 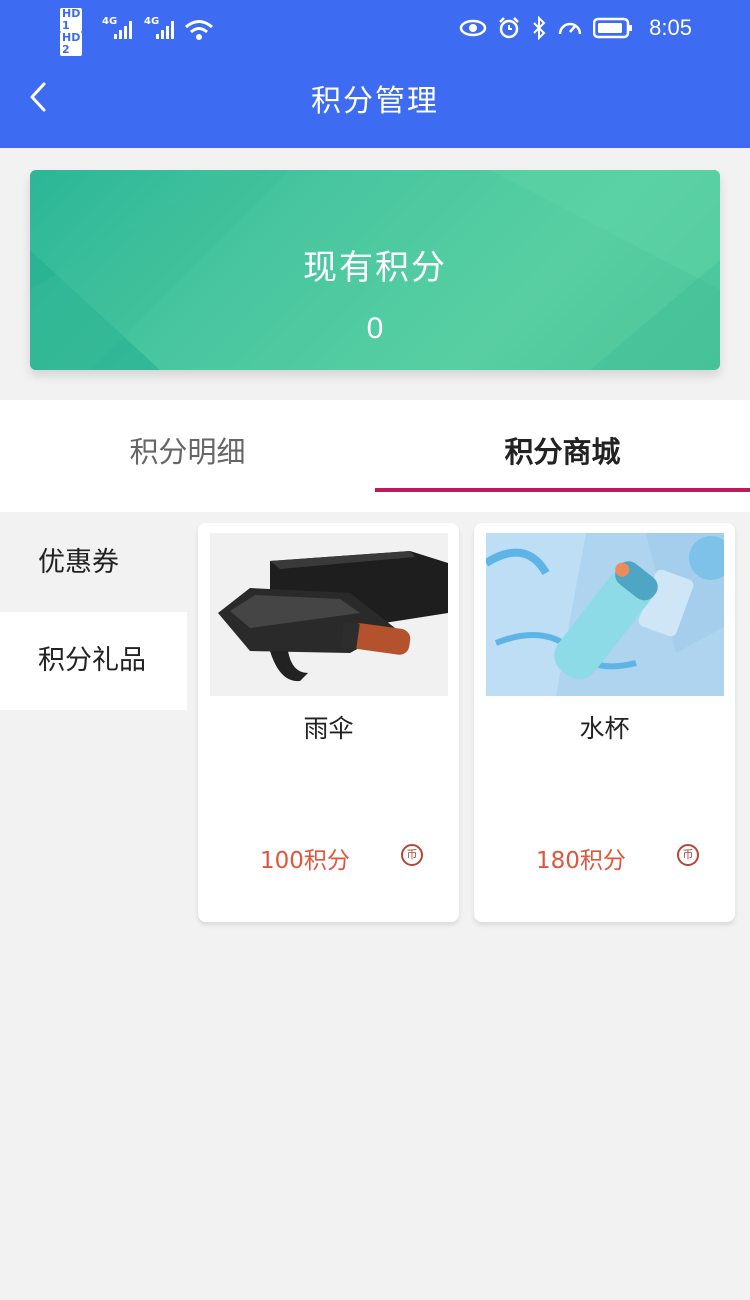 I want to click on side-item-gifts: 积分礼品, so click(x=93, y=661).